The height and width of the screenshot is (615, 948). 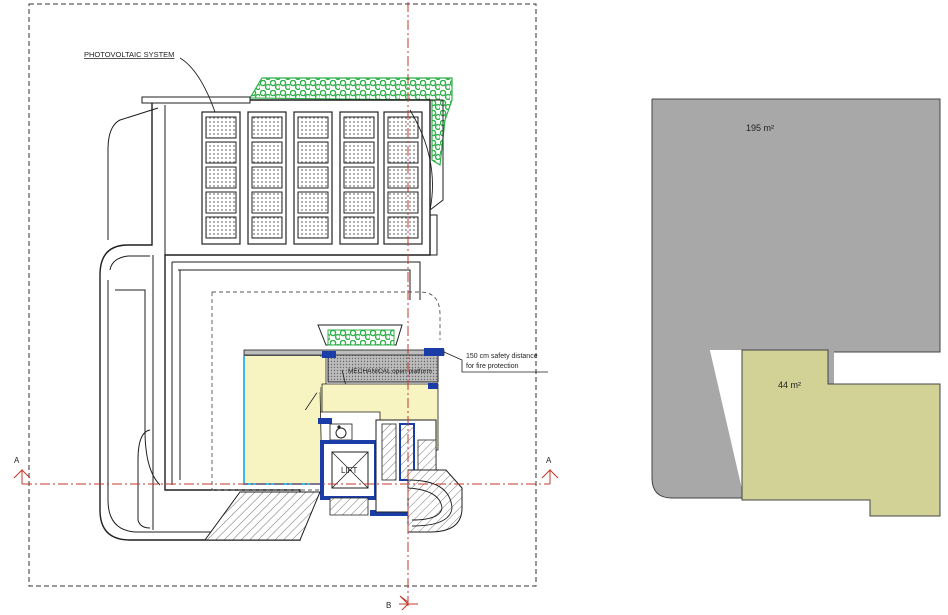 What do you see at coordinates (344, 352) in the screenshot?
I see `floor-slab-edge` at bounding box center [344, 352].